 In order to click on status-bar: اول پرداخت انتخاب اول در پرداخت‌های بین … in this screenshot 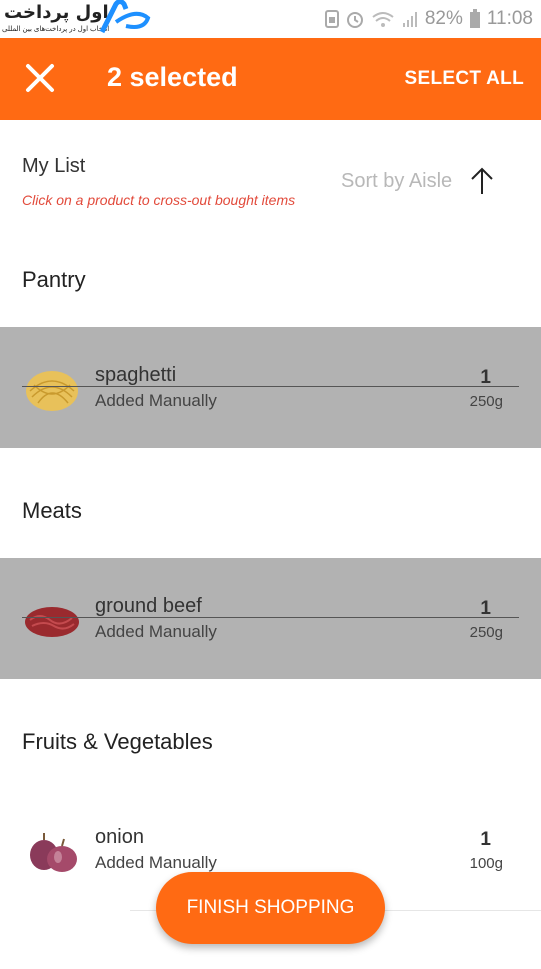, I will do `click(270, 19)`.